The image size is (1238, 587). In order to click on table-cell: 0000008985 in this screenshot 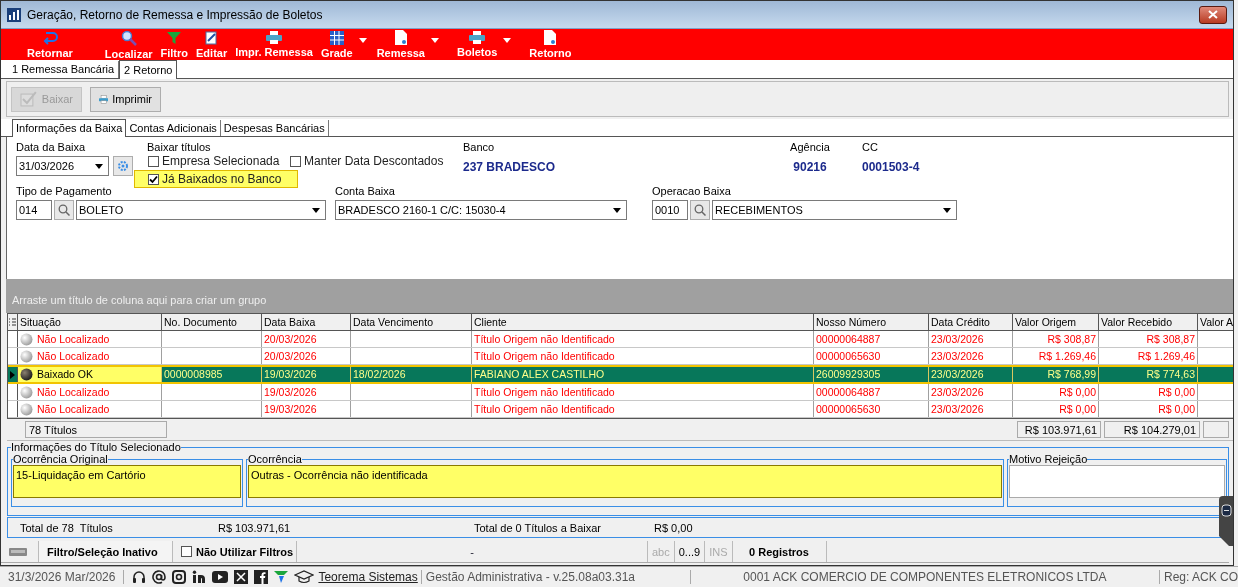, I will do `click(212, 374)`.